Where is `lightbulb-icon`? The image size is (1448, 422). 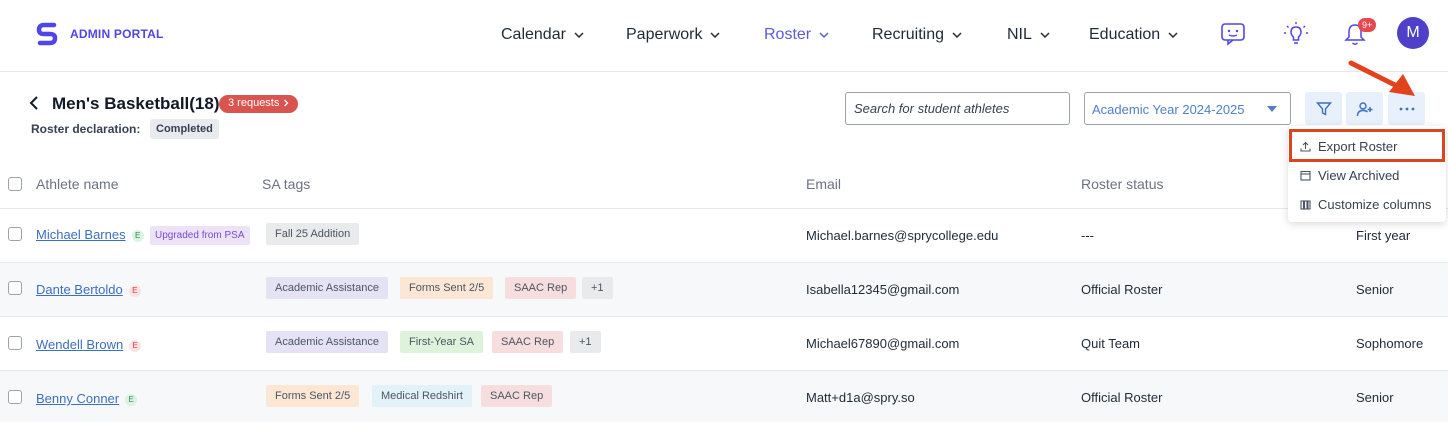 lightbulb-icon is located at coordinates (1296, 34).